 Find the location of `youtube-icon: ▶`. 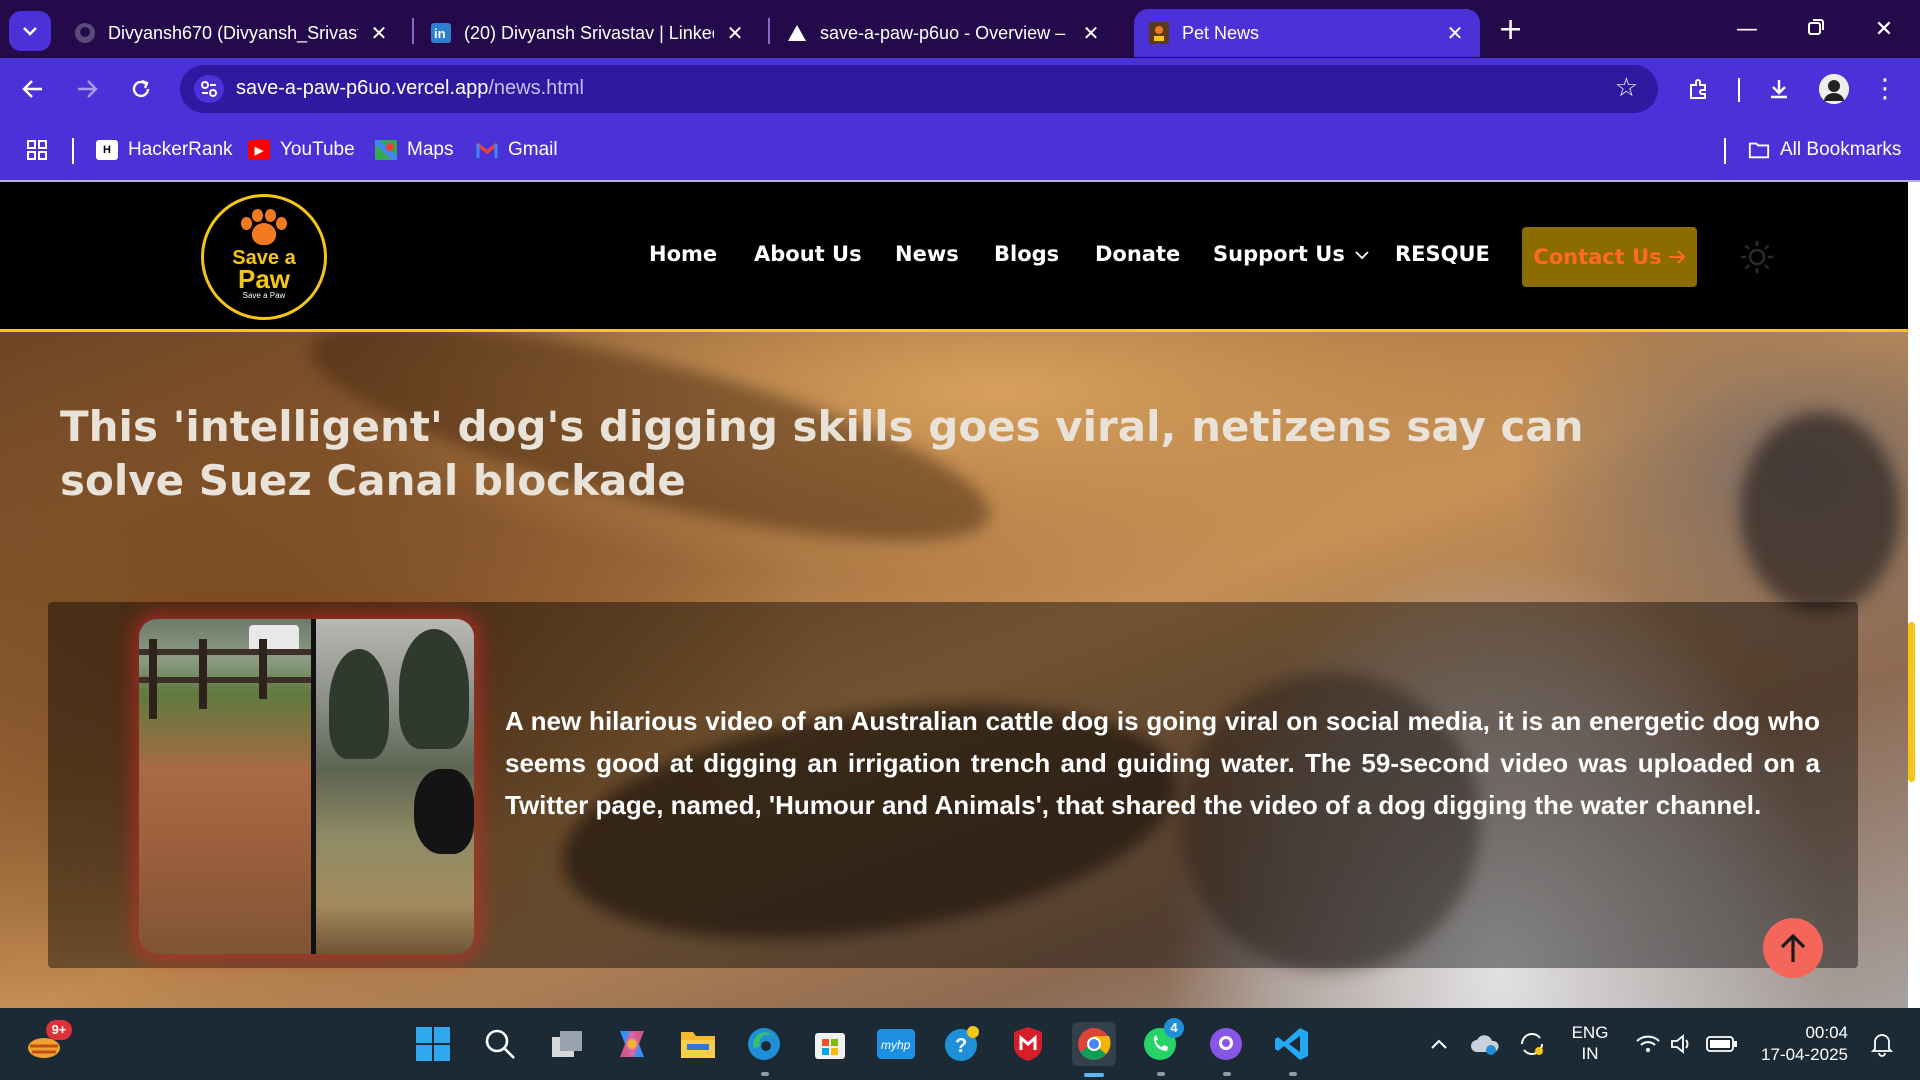

youtube-icon: ▶ is located at coordinates (259, 150).